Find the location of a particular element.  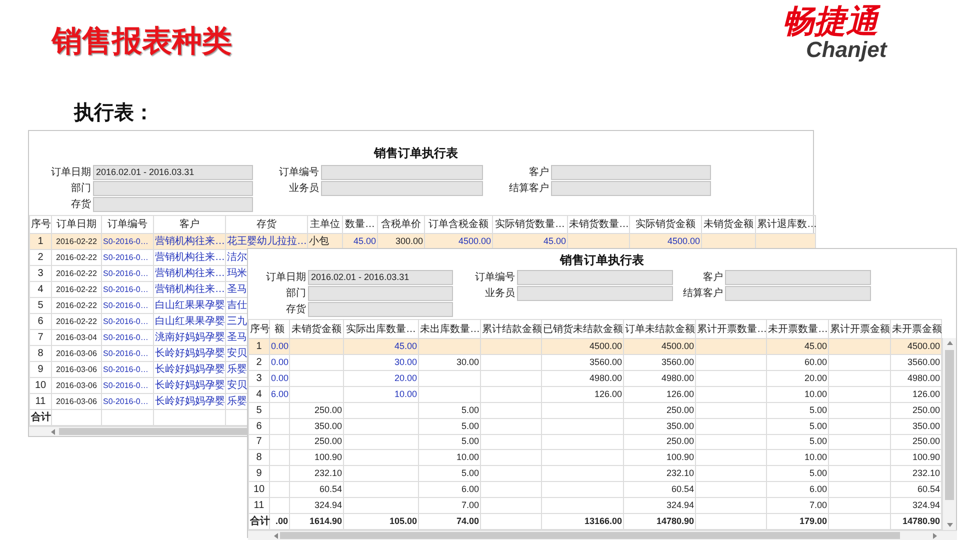

table-cell: 60.54 is located at coordinates (317, 490).